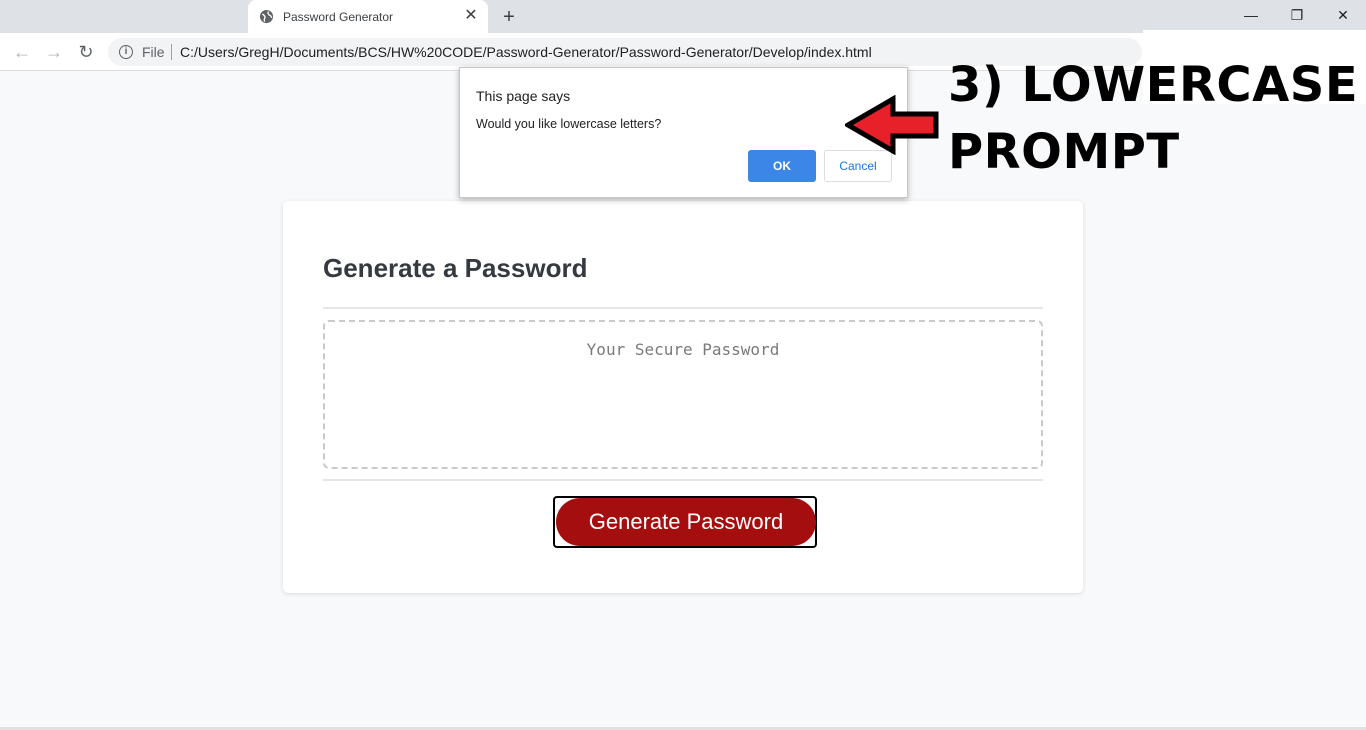 The height and width of the screenshot is (730, 1366). What do you see at coordinates (338, 17) in the screenshot?
I see `tab-title: Password Generator` at bounding box center [338, 17].